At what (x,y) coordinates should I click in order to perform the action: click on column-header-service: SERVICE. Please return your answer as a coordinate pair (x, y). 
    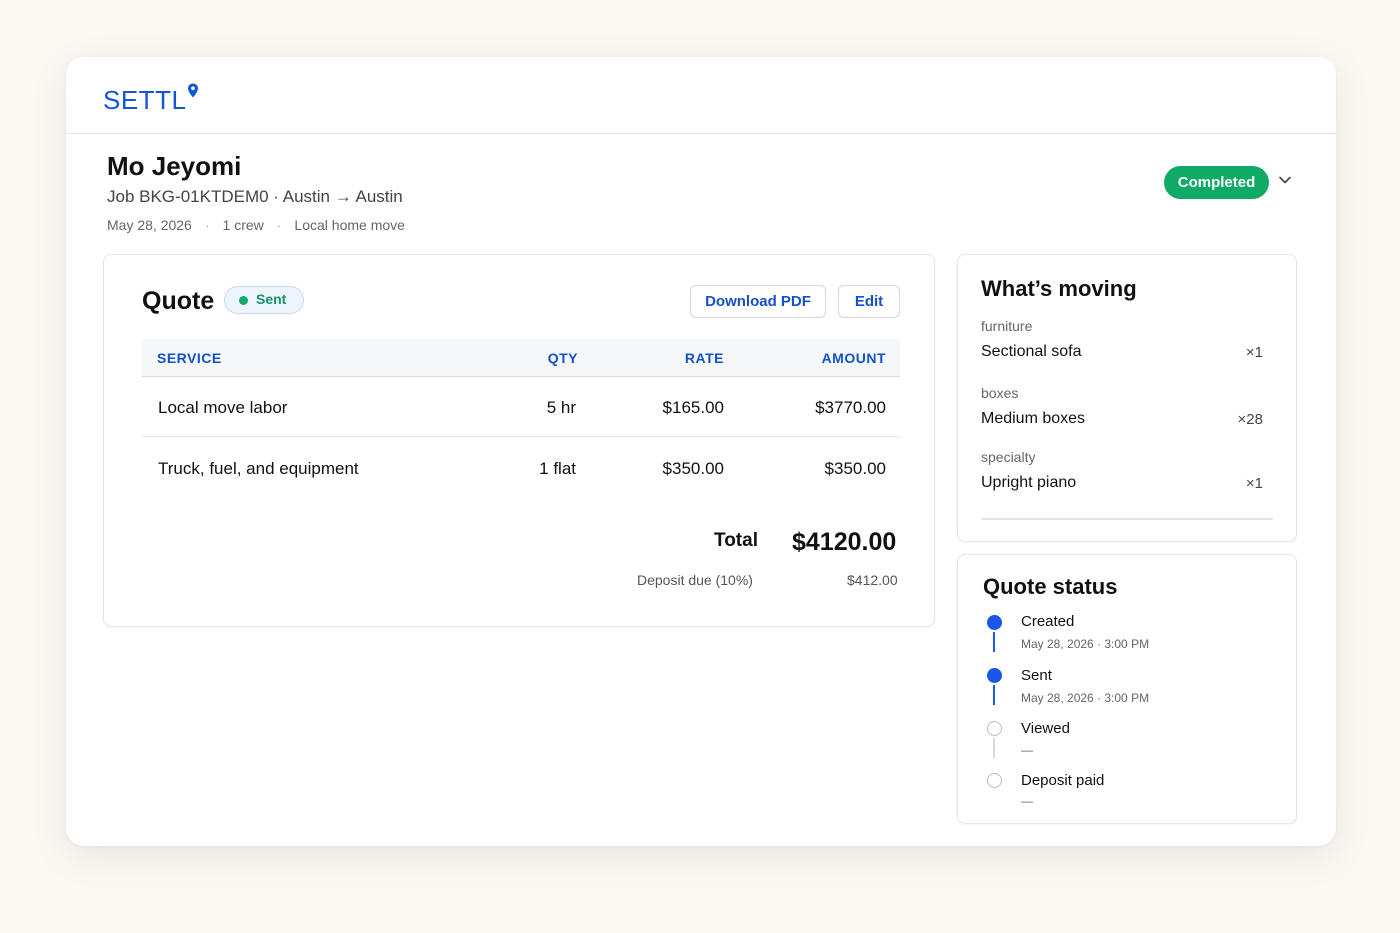
    Looking at the image, I should click on (189, 358).